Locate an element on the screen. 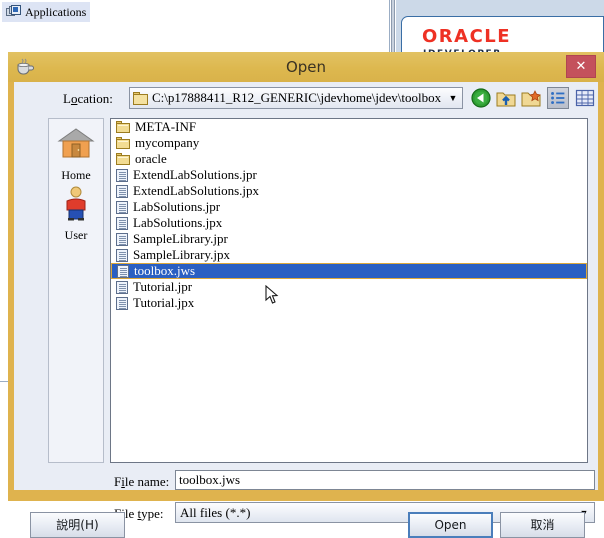  list-item-label: Tutorial.jpx is located at coordinates (164, 302).